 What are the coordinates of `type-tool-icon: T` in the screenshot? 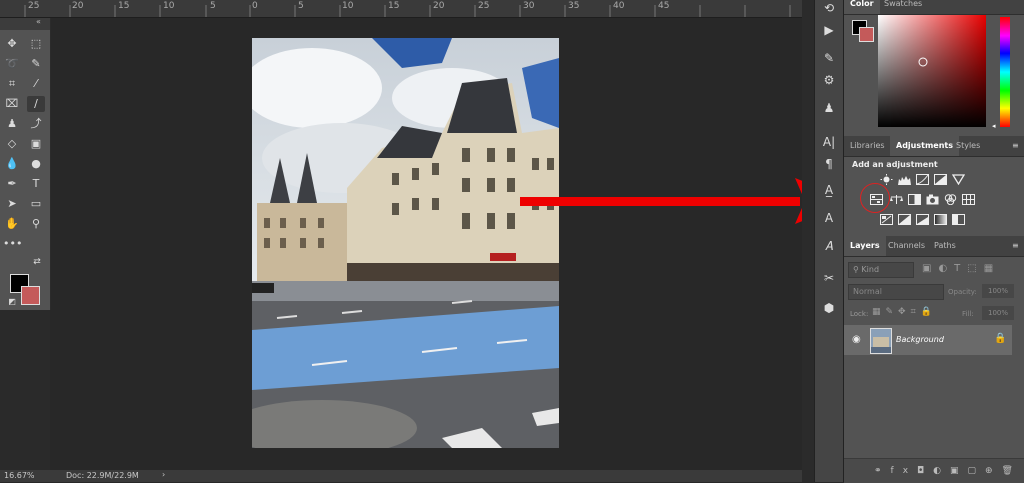 It's located at (36, 184).